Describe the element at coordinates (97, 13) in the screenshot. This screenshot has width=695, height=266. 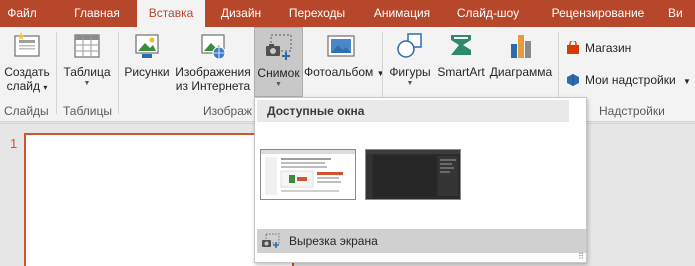
I see `tab-home: Главная` at that location.